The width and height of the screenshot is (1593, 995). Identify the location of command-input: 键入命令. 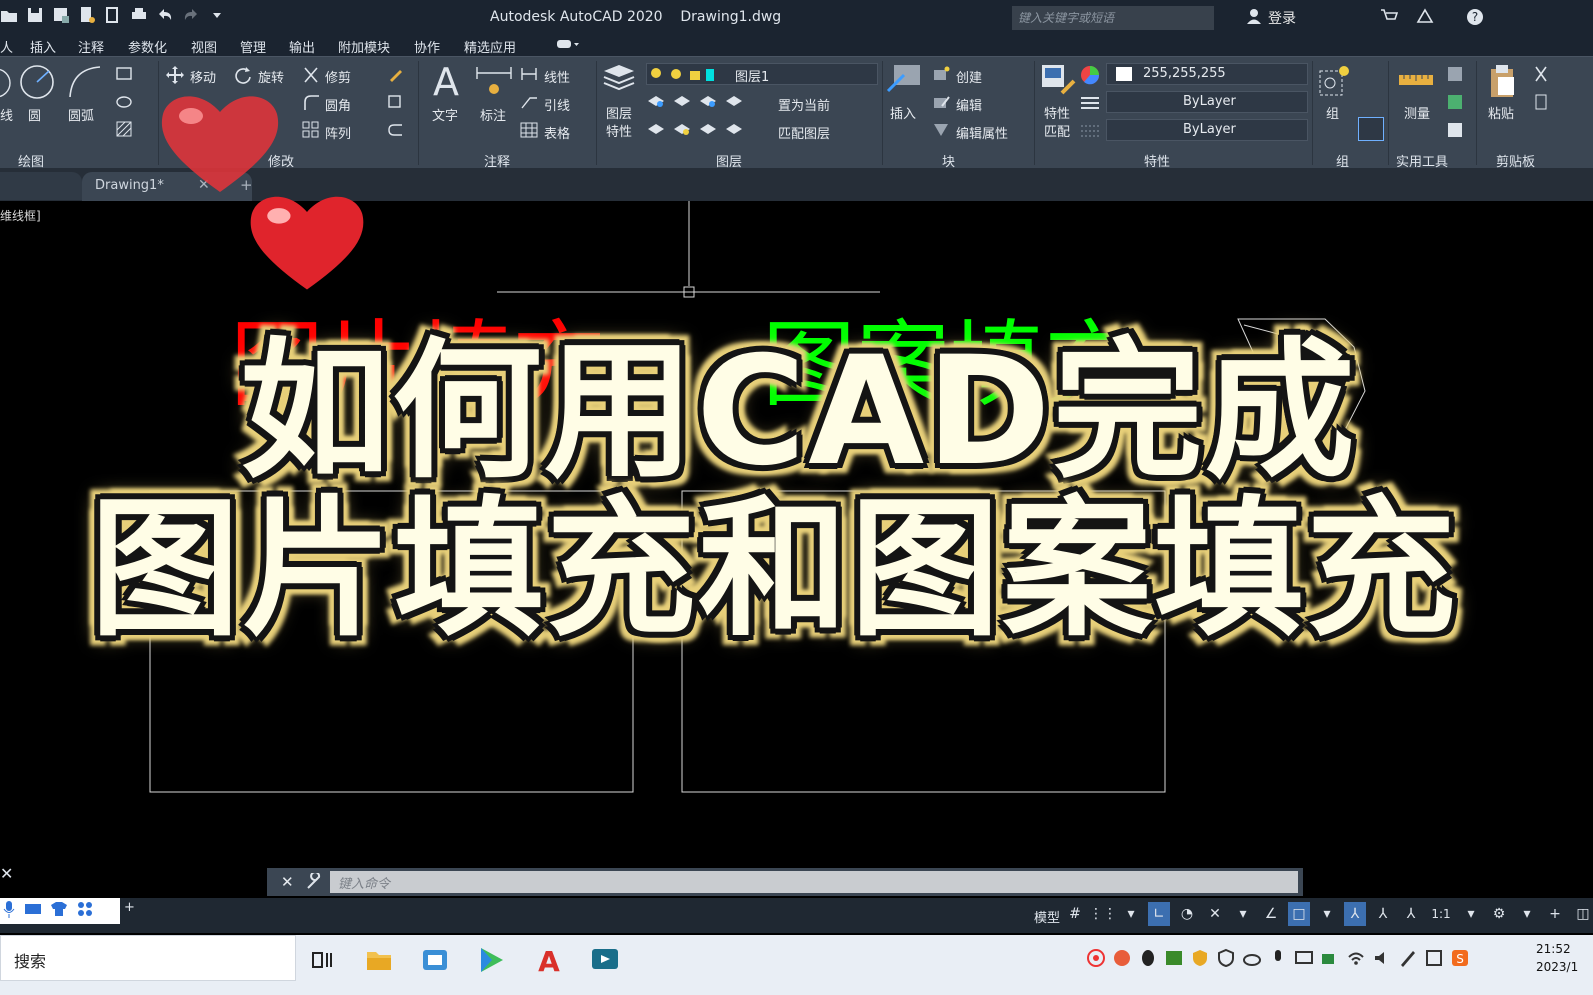
(814, 882).